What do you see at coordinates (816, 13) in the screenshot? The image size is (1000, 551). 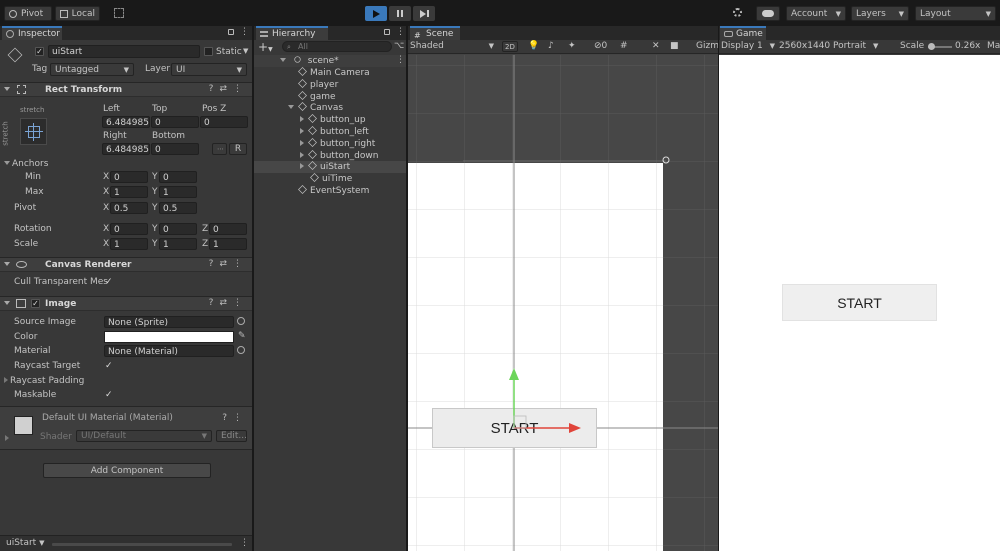 I see `account-dropdown: Account ▼` at bounding box center [816, 13].